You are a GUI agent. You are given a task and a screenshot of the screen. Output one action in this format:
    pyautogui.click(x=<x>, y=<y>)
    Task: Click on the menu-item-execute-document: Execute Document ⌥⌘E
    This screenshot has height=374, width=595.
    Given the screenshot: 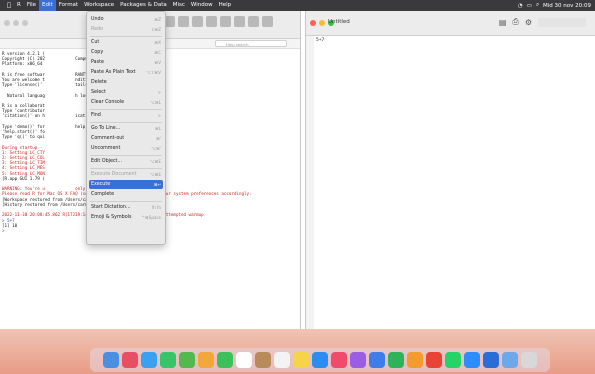 What is the action you would take?
    pyautogui.click(x=126, y=174)
    